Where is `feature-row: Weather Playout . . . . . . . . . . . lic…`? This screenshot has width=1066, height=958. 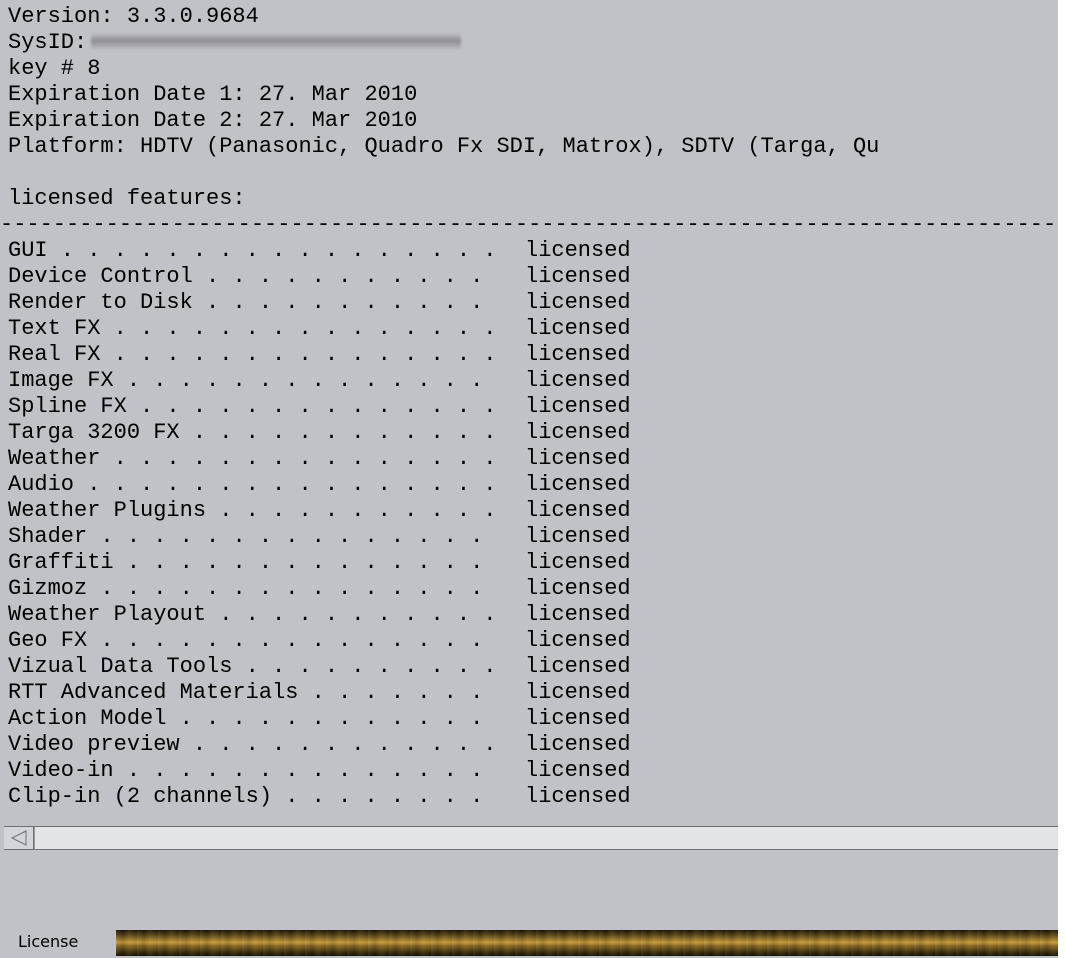
feature-row: Weather Playout . . . . . . . . . . . lic… is located at coordinates (358, 615).